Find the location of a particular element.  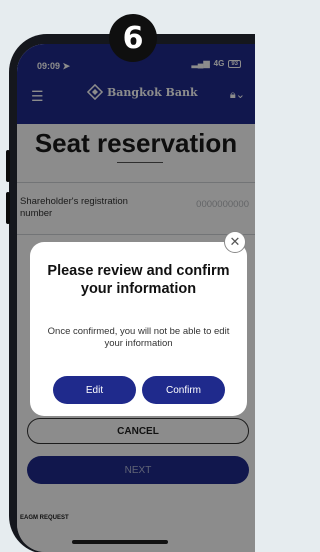

edit-button: Edit is located at coordinates (94, 390).